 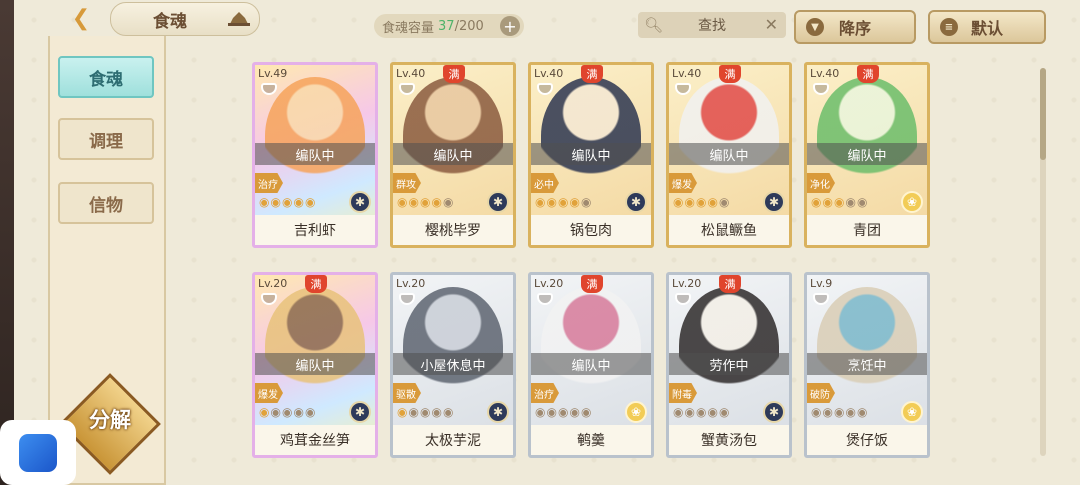 What do you see at coordinates (453, 440) in the screenshot?
I see `card-name: 太极芋泥` at bounding box center [453, 440].